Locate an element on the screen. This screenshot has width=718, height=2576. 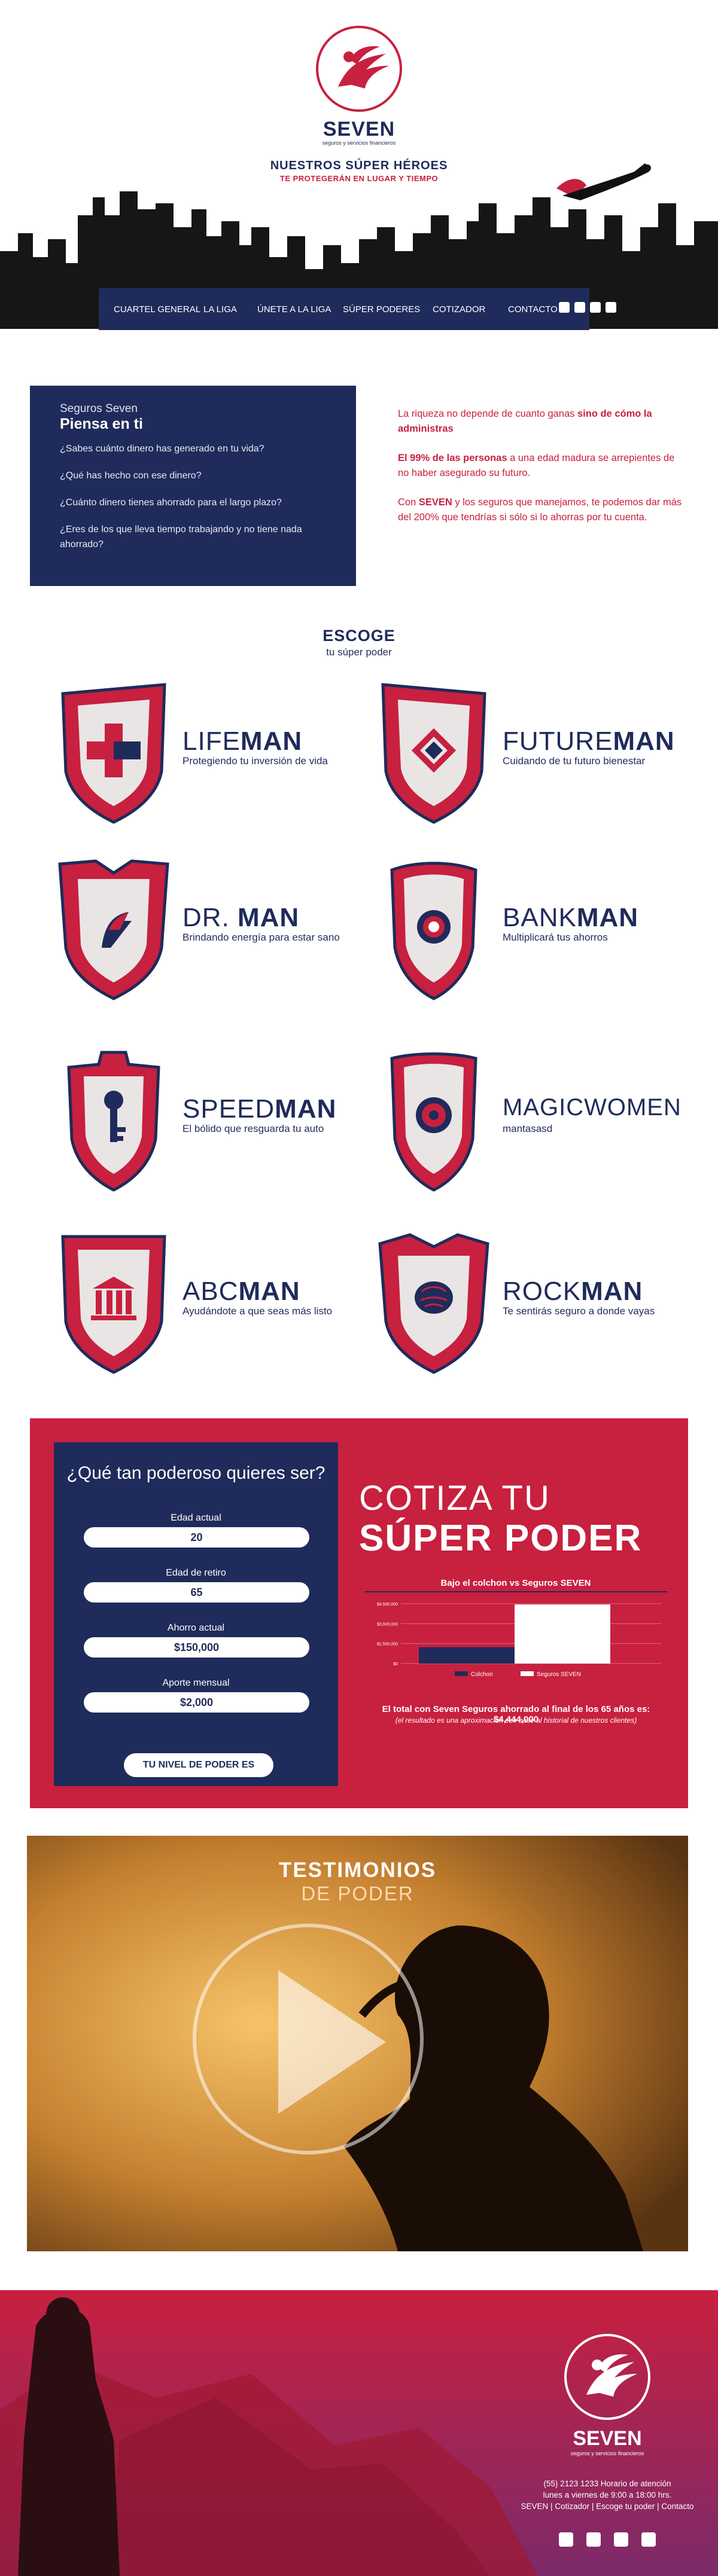
nav-la-liga: LA LIGA is located at coordinates (220, 310).